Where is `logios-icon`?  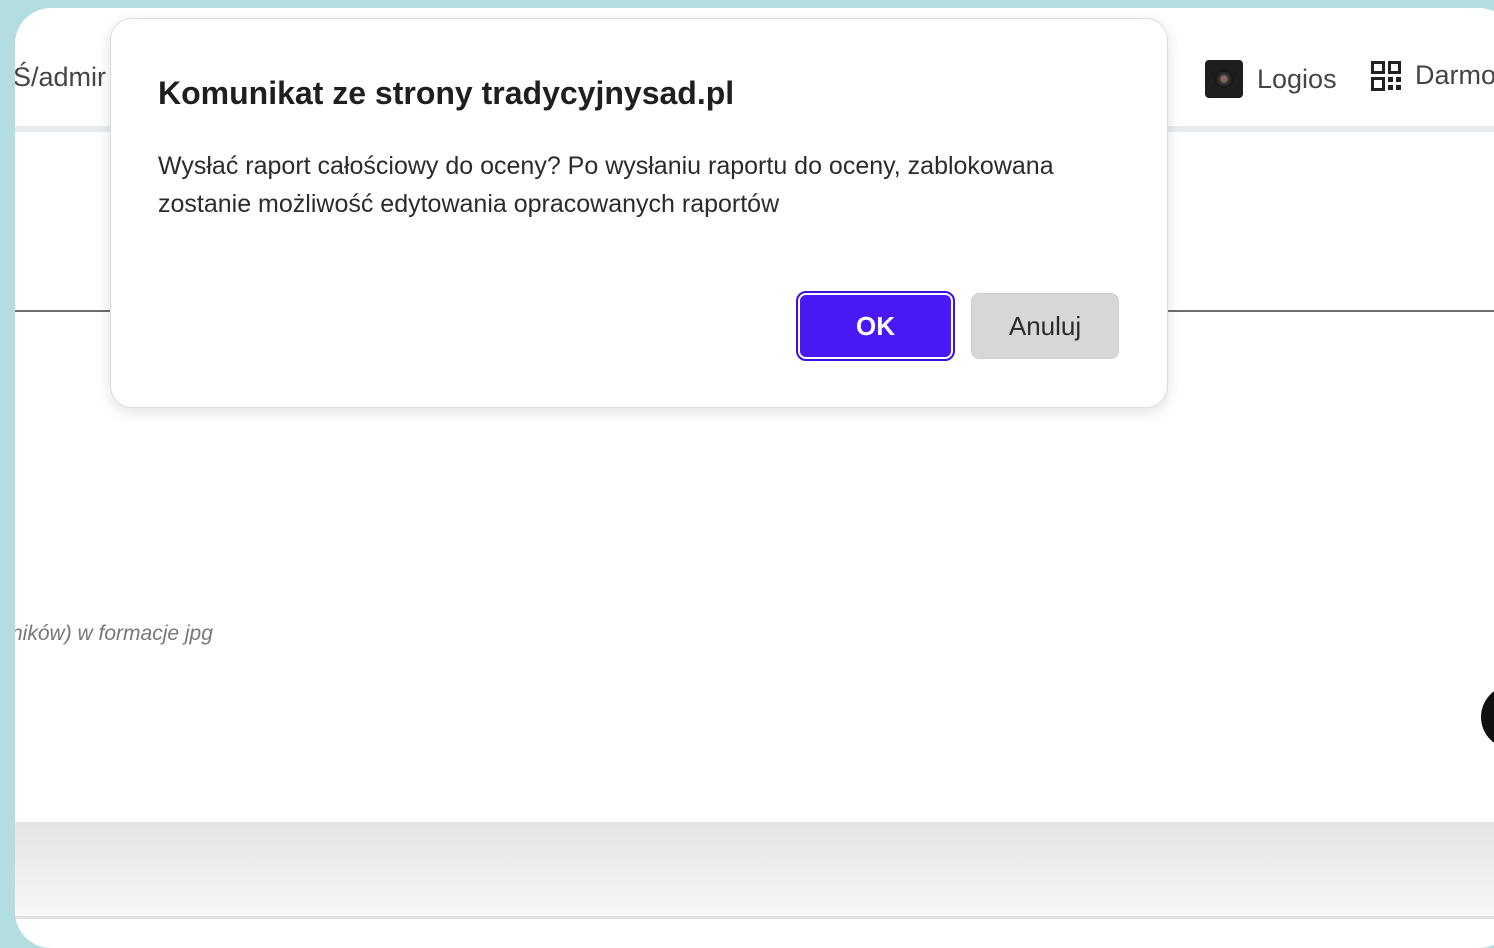
logios-icon is located at coordinates (1224, 79).